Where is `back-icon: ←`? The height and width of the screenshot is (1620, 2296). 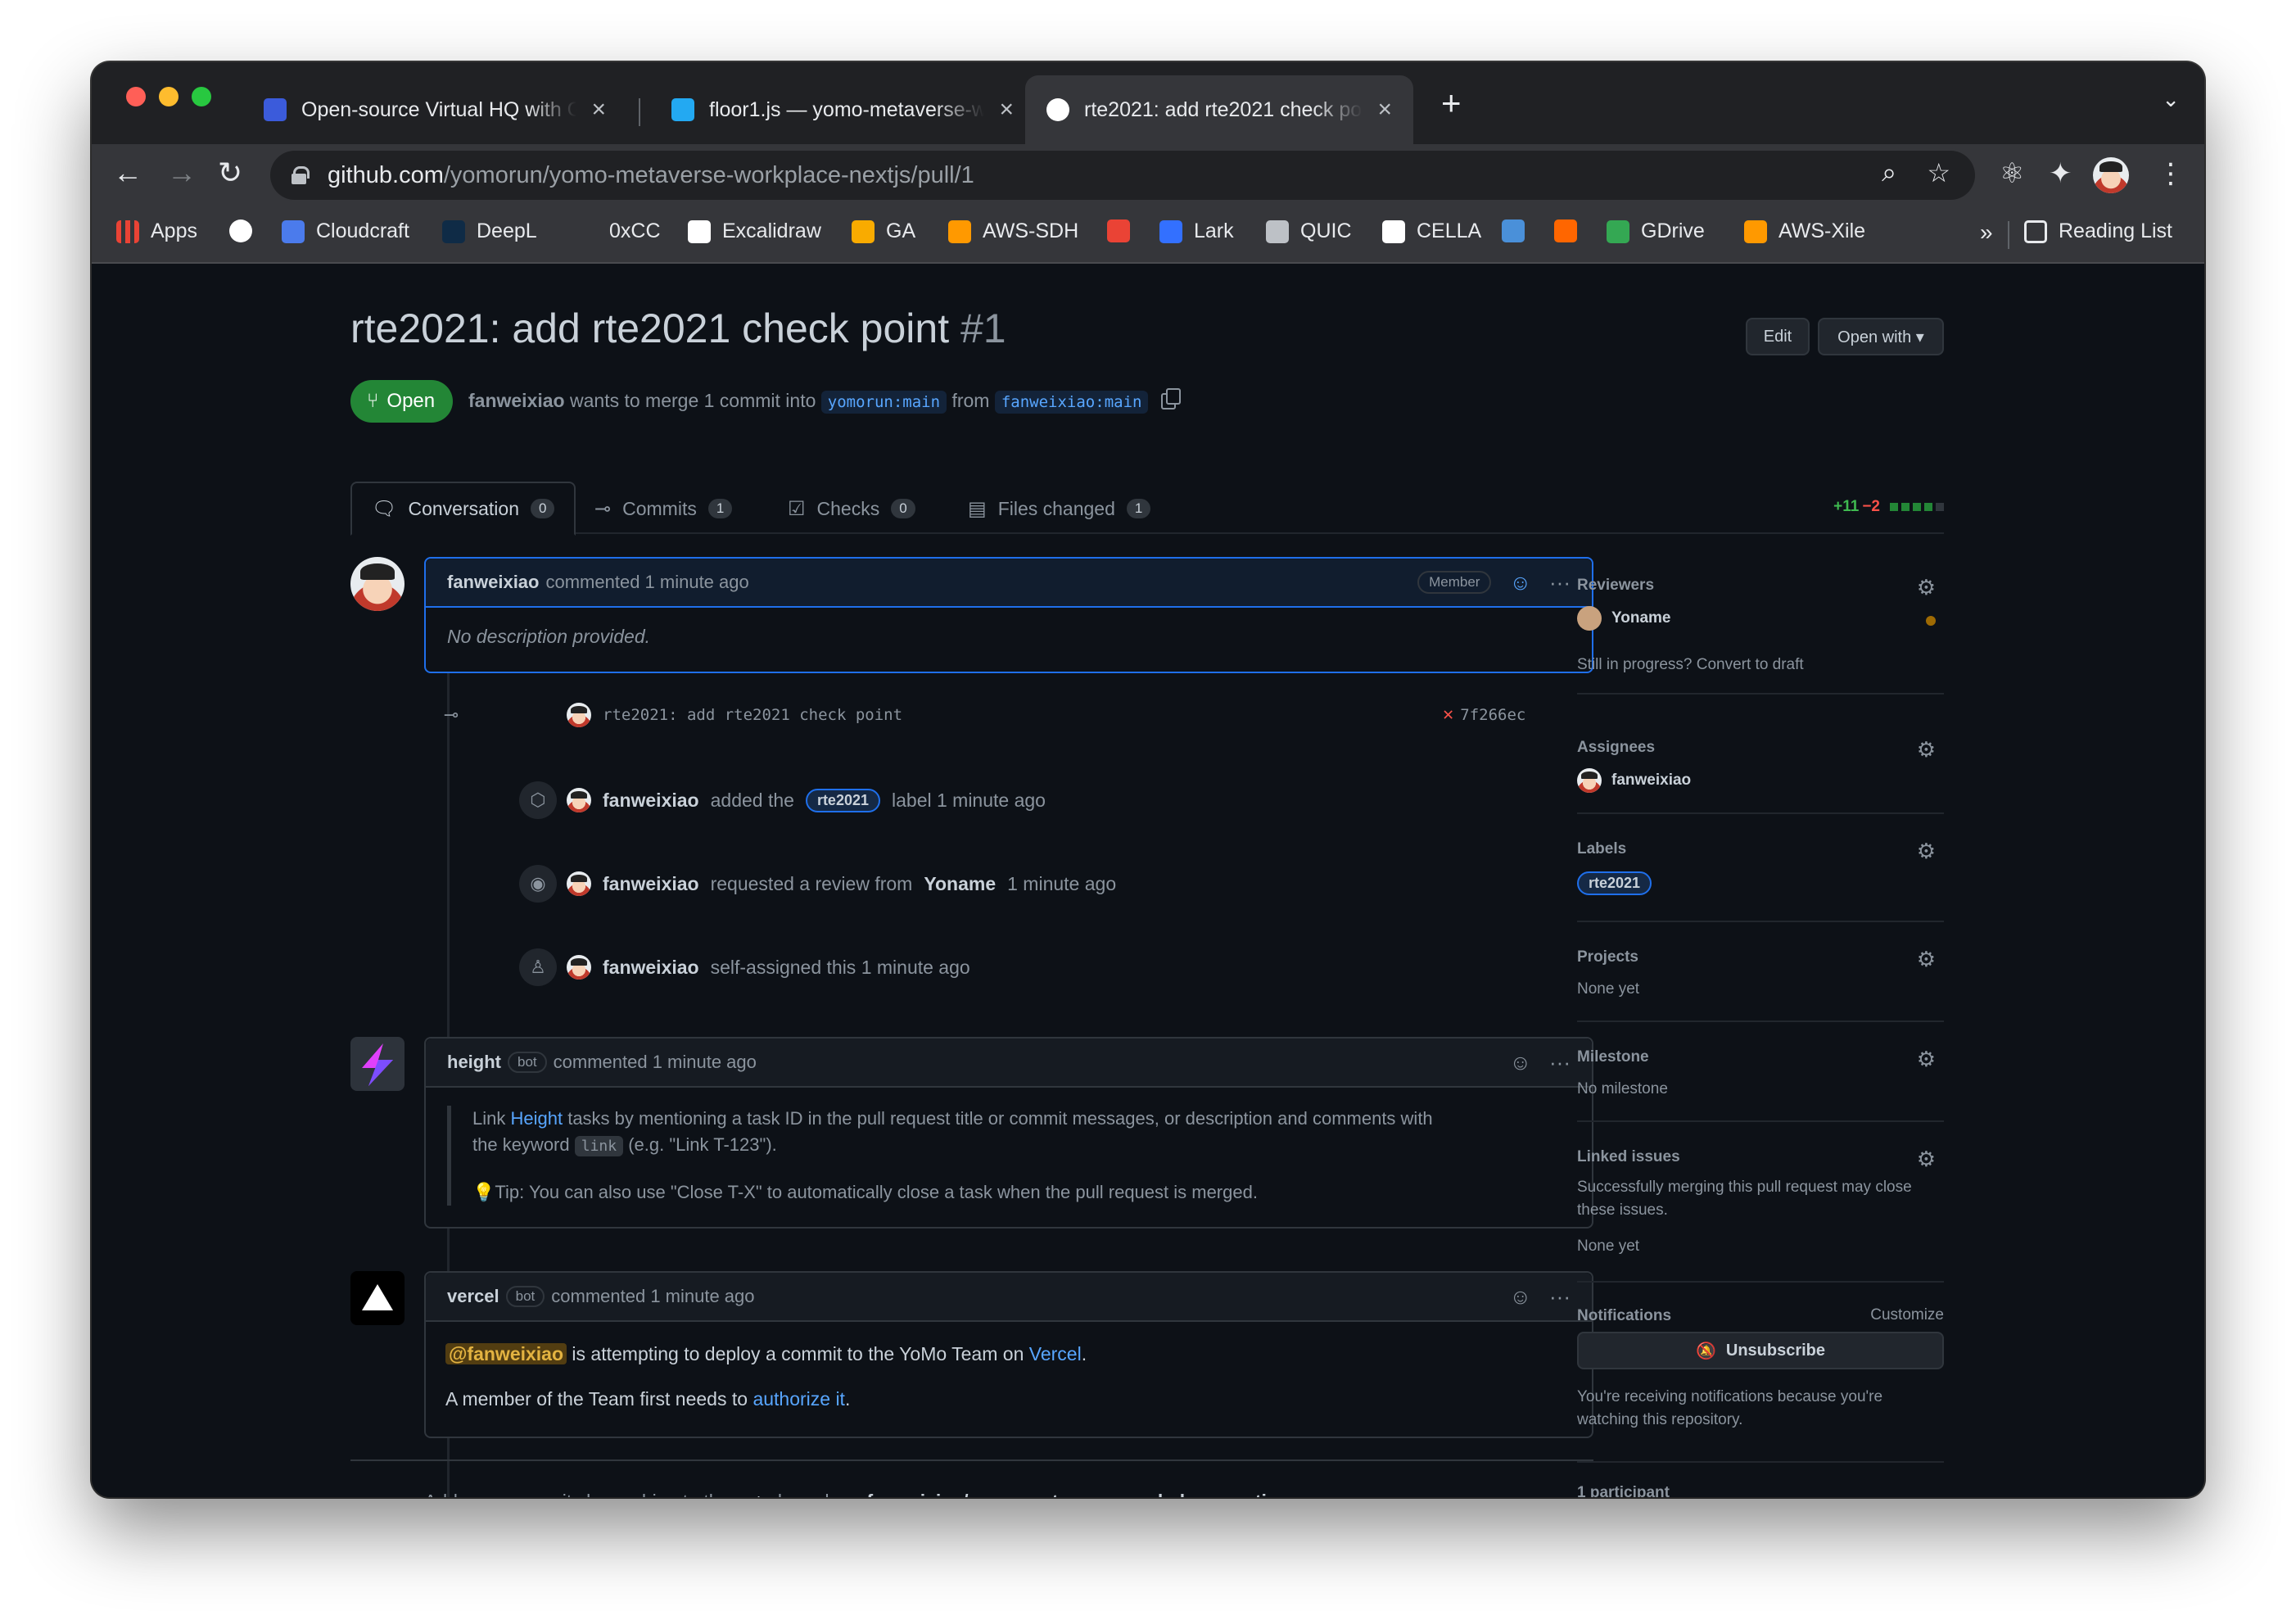
back-icon: ← is located at coordinates (128, 173).